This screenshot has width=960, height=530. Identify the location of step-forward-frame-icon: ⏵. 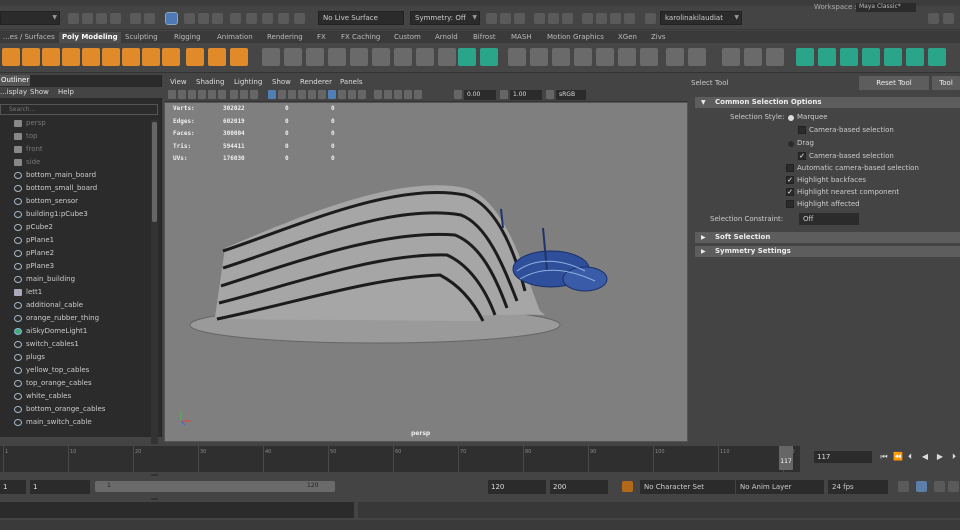
(954, 456).